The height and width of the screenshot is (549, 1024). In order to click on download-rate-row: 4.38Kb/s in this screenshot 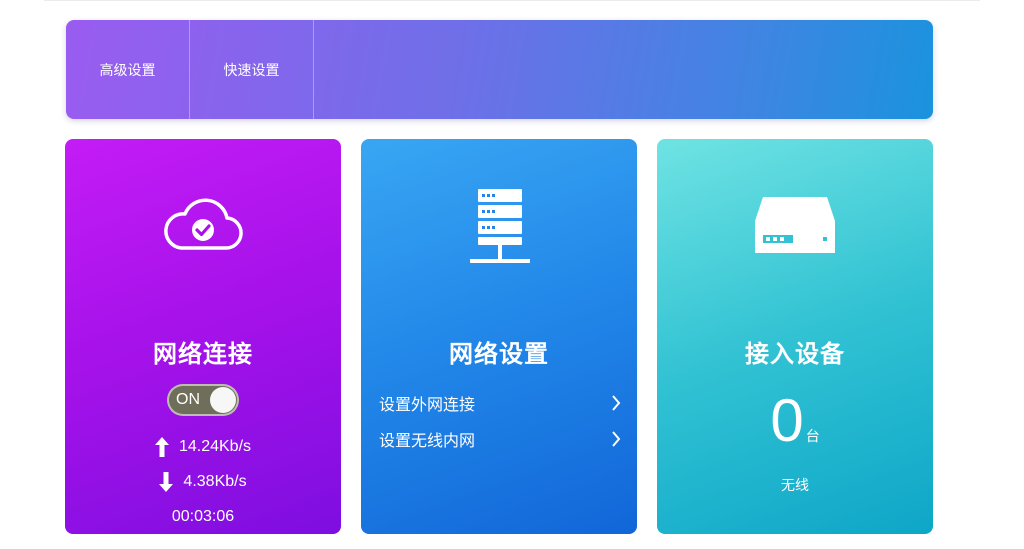, I will do `click(203, 482)`.